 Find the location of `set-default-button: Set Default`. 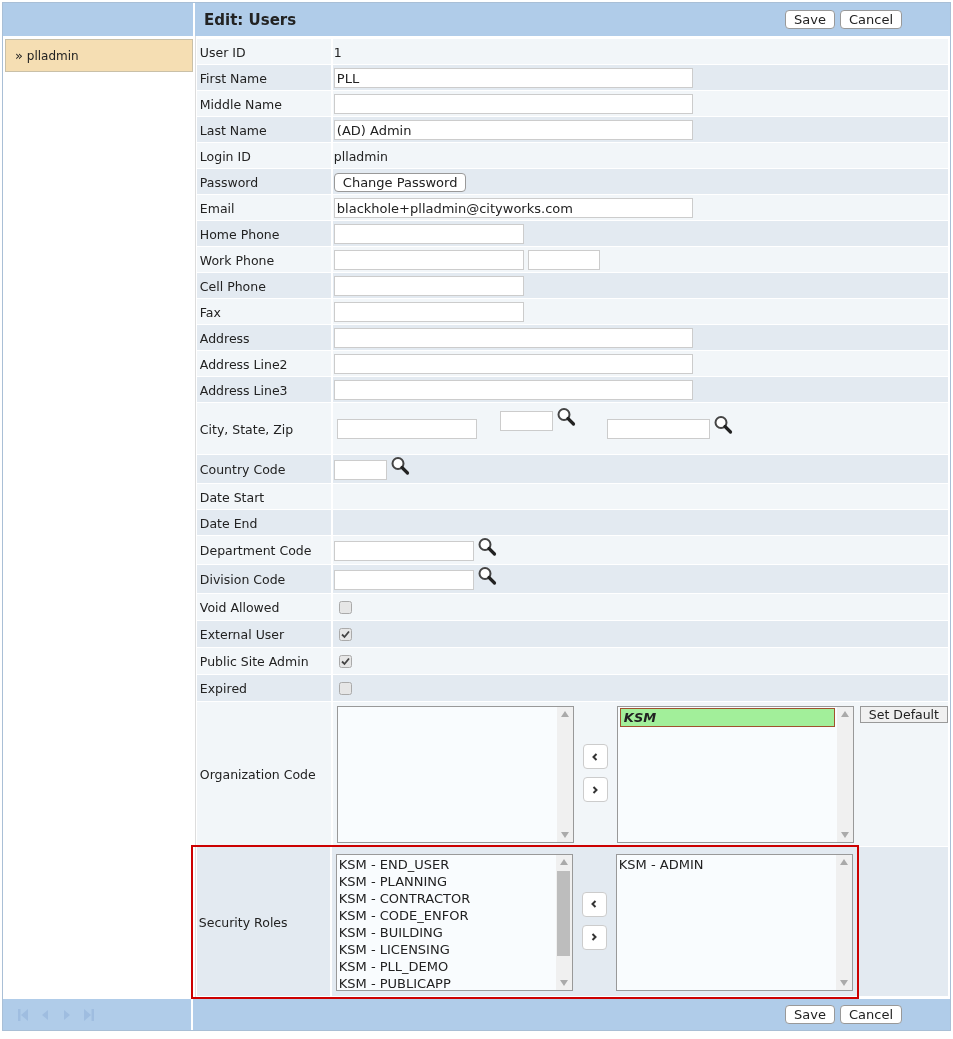

set-default-button: Set Default is located at coordinates (903, 714).